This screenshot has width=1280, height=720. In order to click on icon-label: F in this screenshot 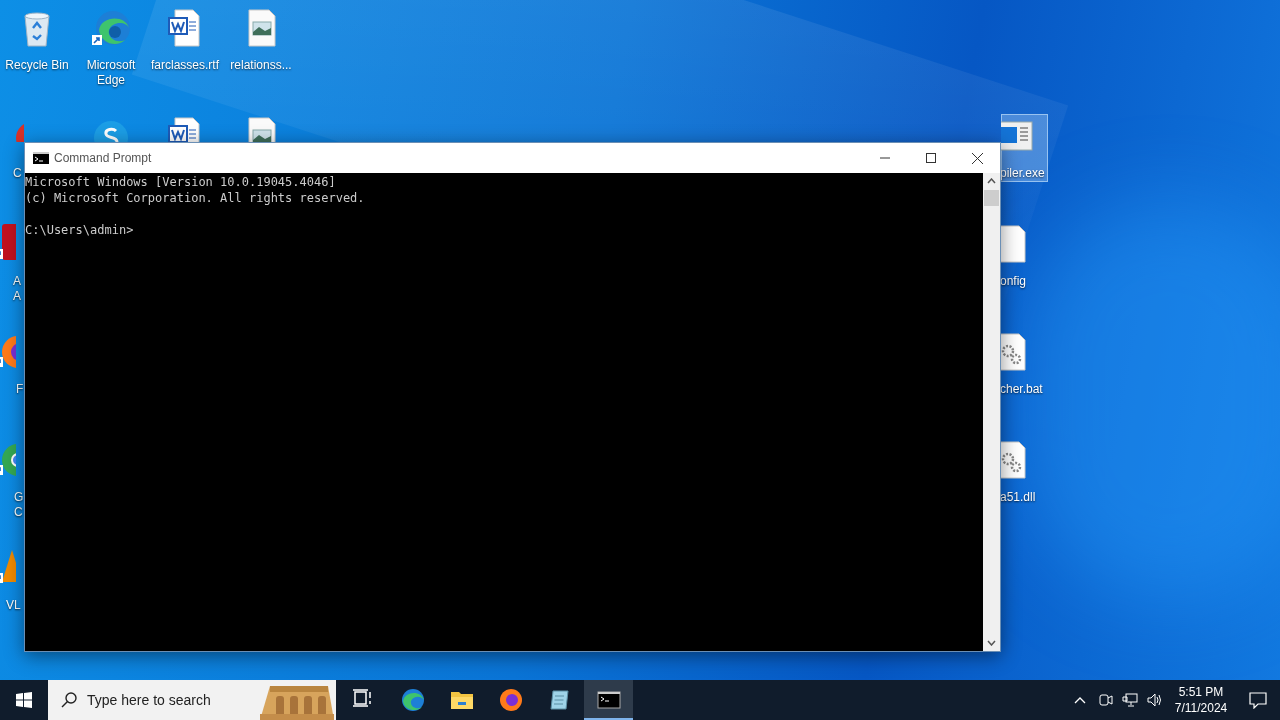, I will do `click(20, 389)`.